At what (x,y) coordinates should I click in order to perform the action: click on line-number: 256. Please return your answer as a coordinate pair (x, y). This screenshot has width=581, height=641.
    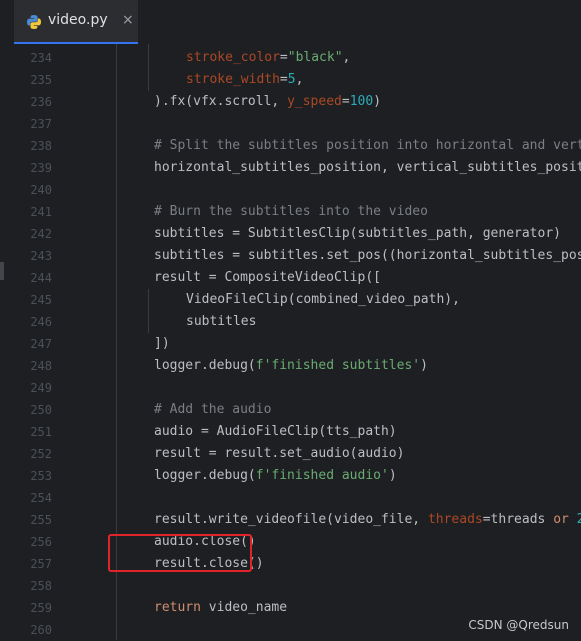
    Looking at the image, I should click on (41, 542).